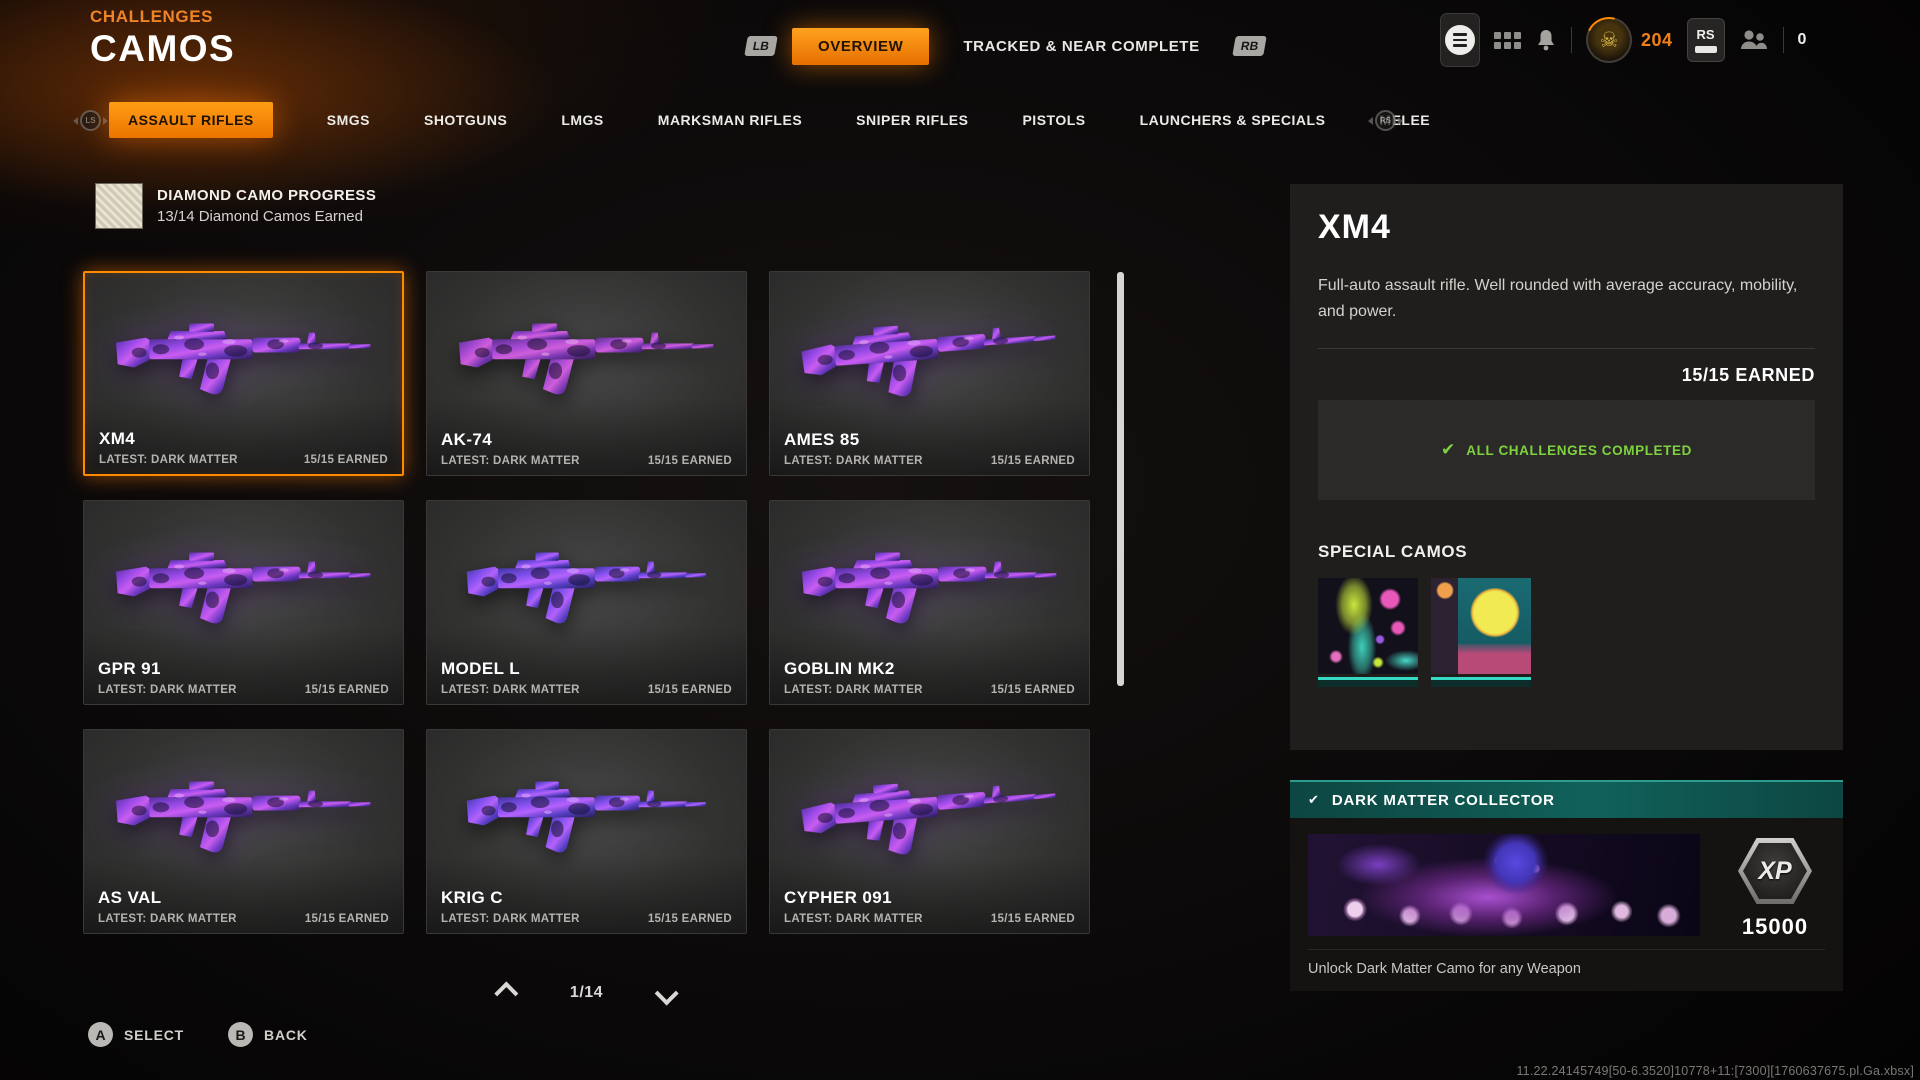 Image resolution: width=1920 pixels, height=1080 pixels. I want to click on header-tabs: LB OVERVIEW TRACKED & NEAR COMPLETE RB, so click(1005, 46).